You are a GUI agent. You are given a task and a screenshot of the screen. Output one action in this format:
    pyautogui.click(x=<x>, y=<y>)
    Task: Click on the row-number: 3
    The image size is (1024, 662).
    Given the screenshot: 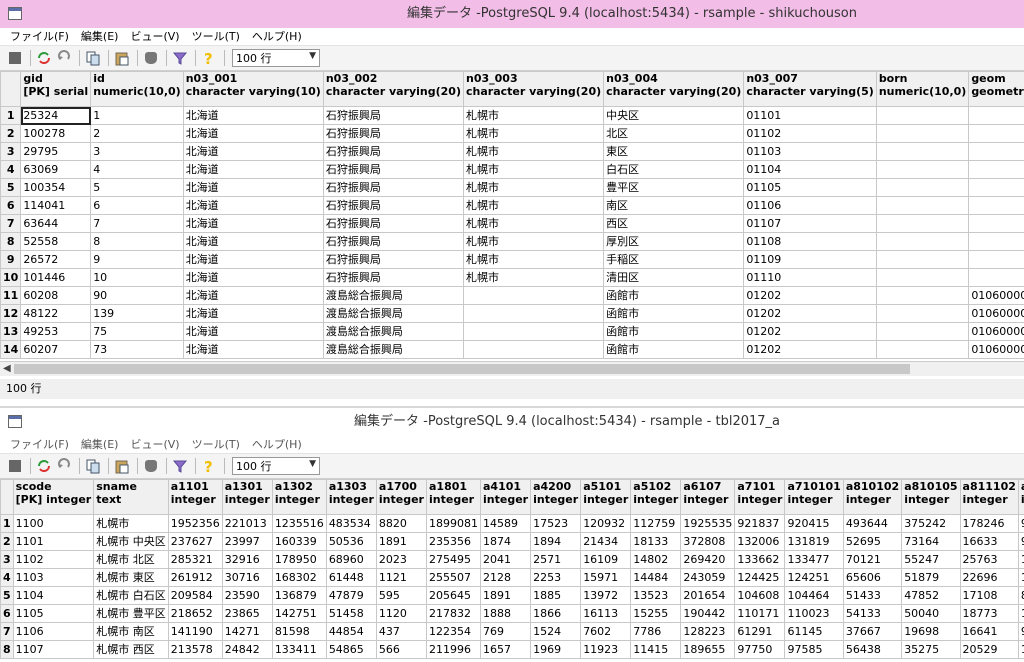 What is the action you would take?
    pyautogui.click(x=7, y=559)
    